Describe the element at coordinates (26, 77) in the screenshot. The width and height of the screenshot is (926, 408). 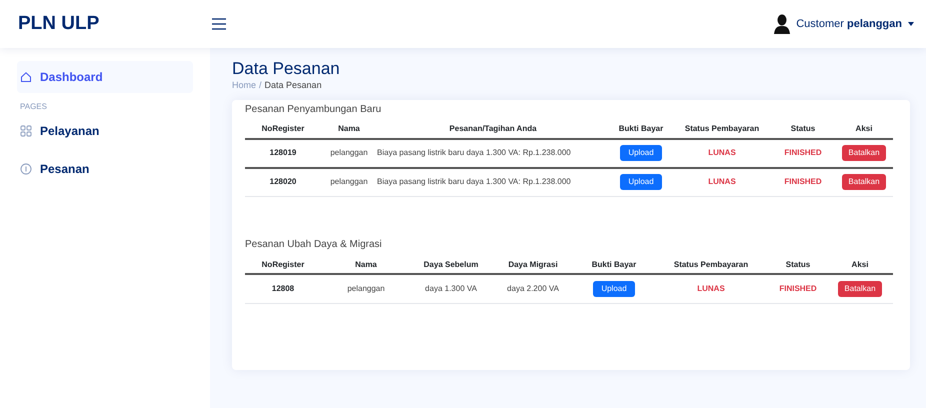
I see `home-icon` at that location.